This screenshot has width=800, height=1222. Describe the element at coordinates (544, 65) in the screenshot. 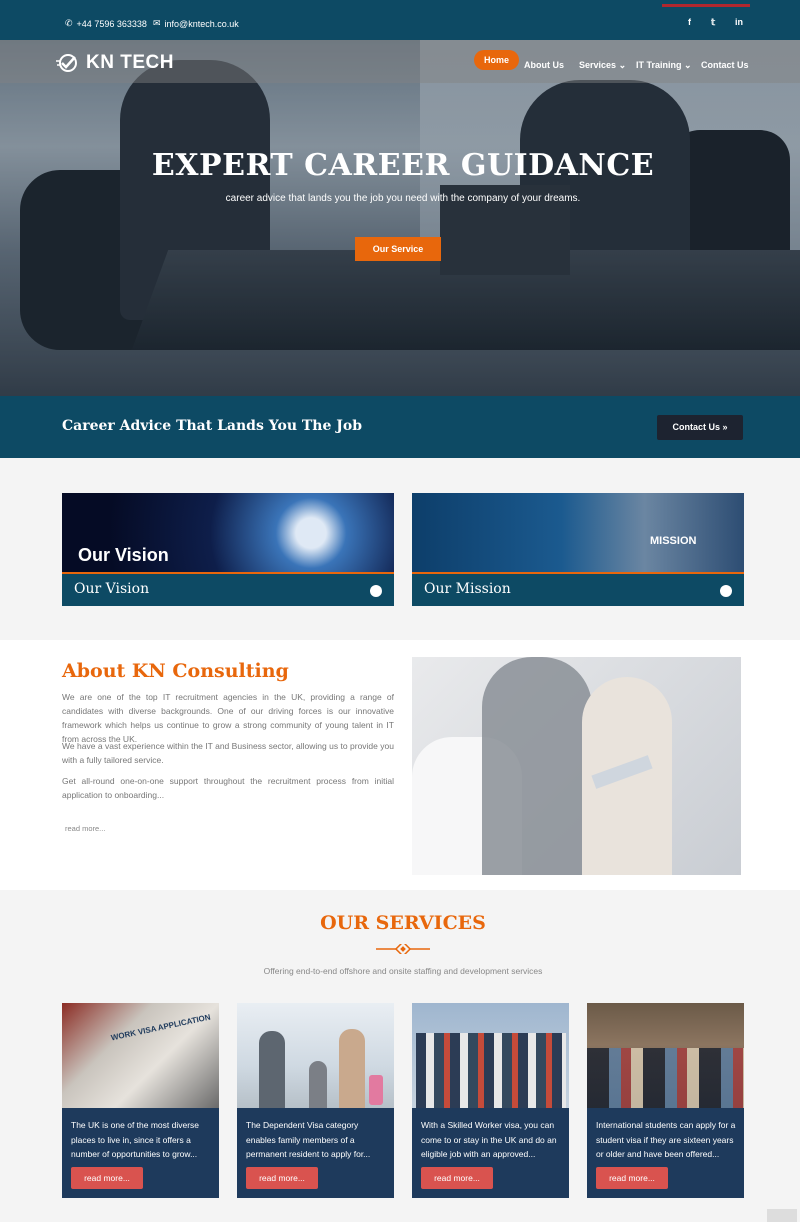

I see `nav-about-us: About Us` at that location.